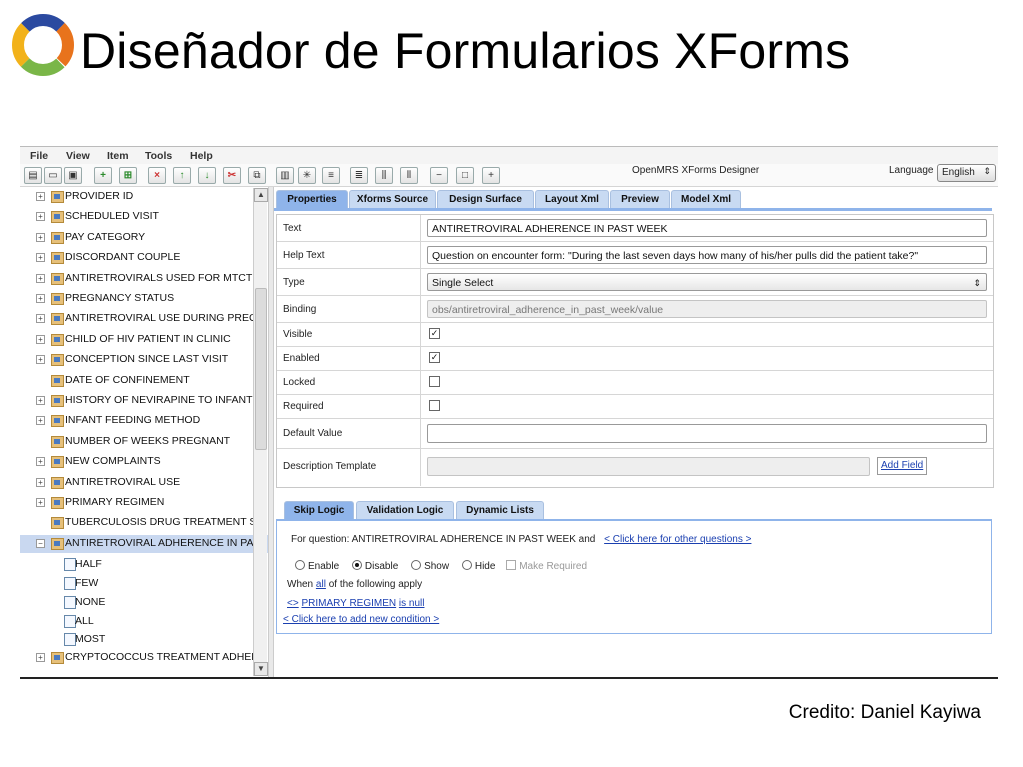 The height and width of the screenshot is (767, 1023). What do you see at coordinates (144, 583) in the screenshot?
I see `tree-option-item: FEW` at bounding box center [144, 583].